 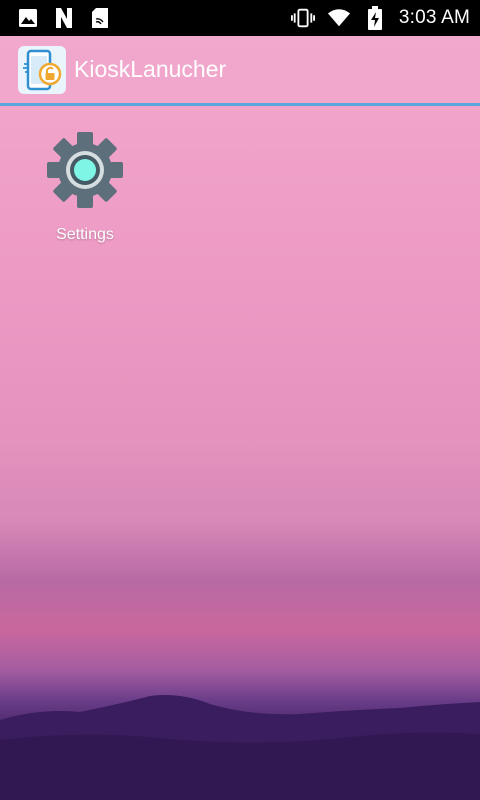 What do you see at coordinates (85, 170) in the screenshot?
I see `settings-gear-icon` at bounding box center [85, 170].